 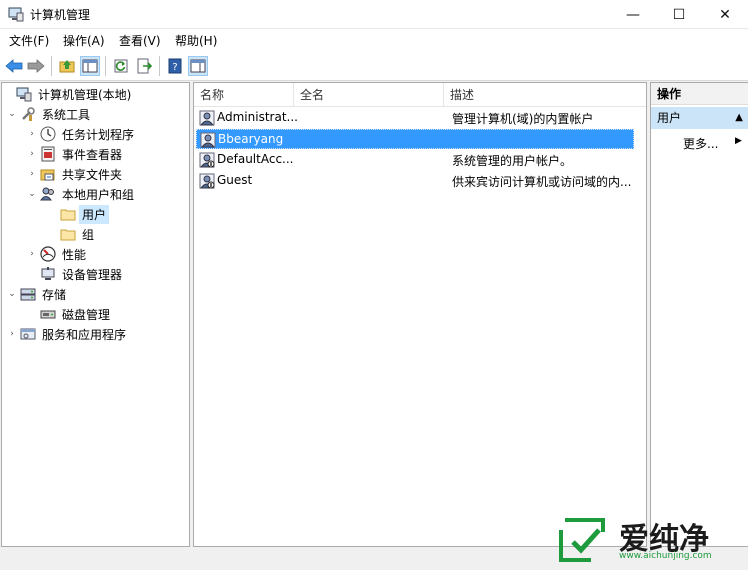 What do you see at coordinates (415, 160) in the screenshot?
I see `list-row-defaultaccount: DefaultAcc... 系统管理的用户帐户。` at bounding box center [415, 160].